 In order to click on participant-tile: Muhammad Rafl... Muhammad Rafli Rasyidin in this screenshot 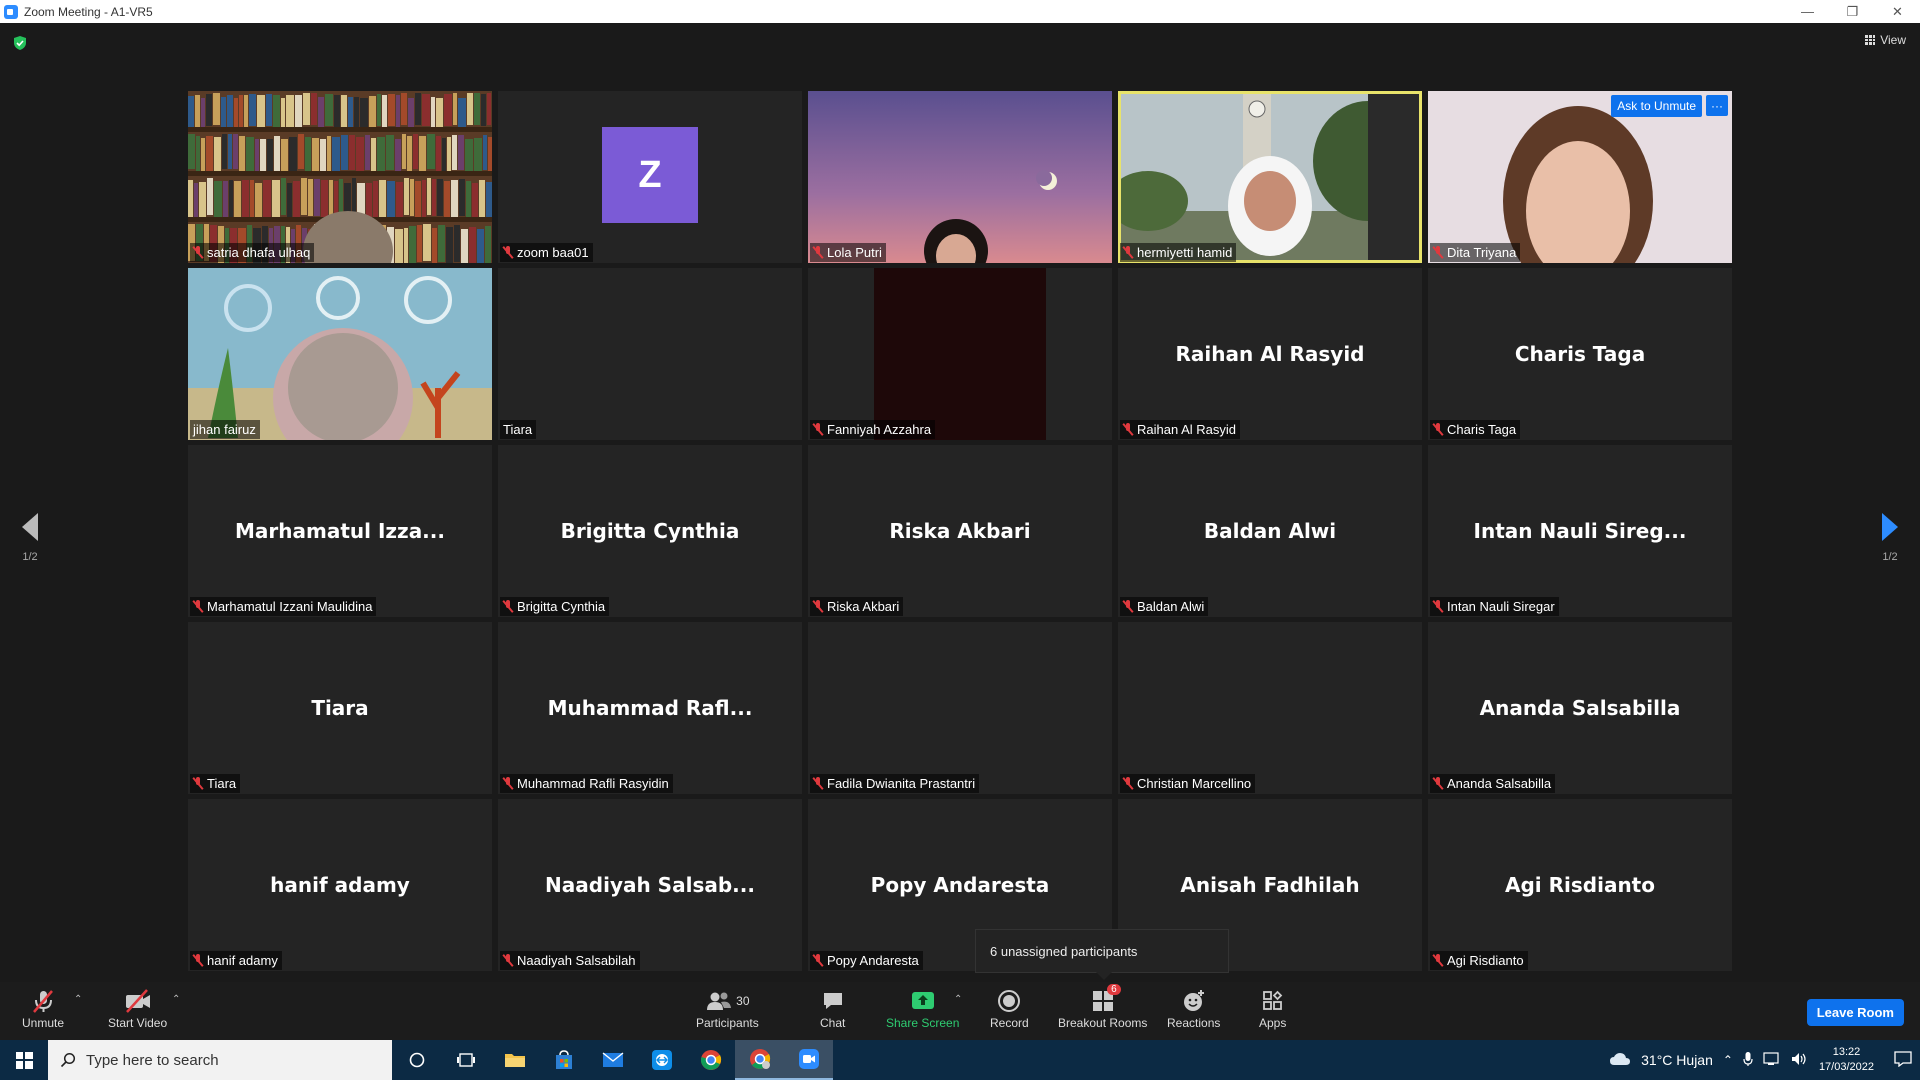, I will do `click(650, 708)`.